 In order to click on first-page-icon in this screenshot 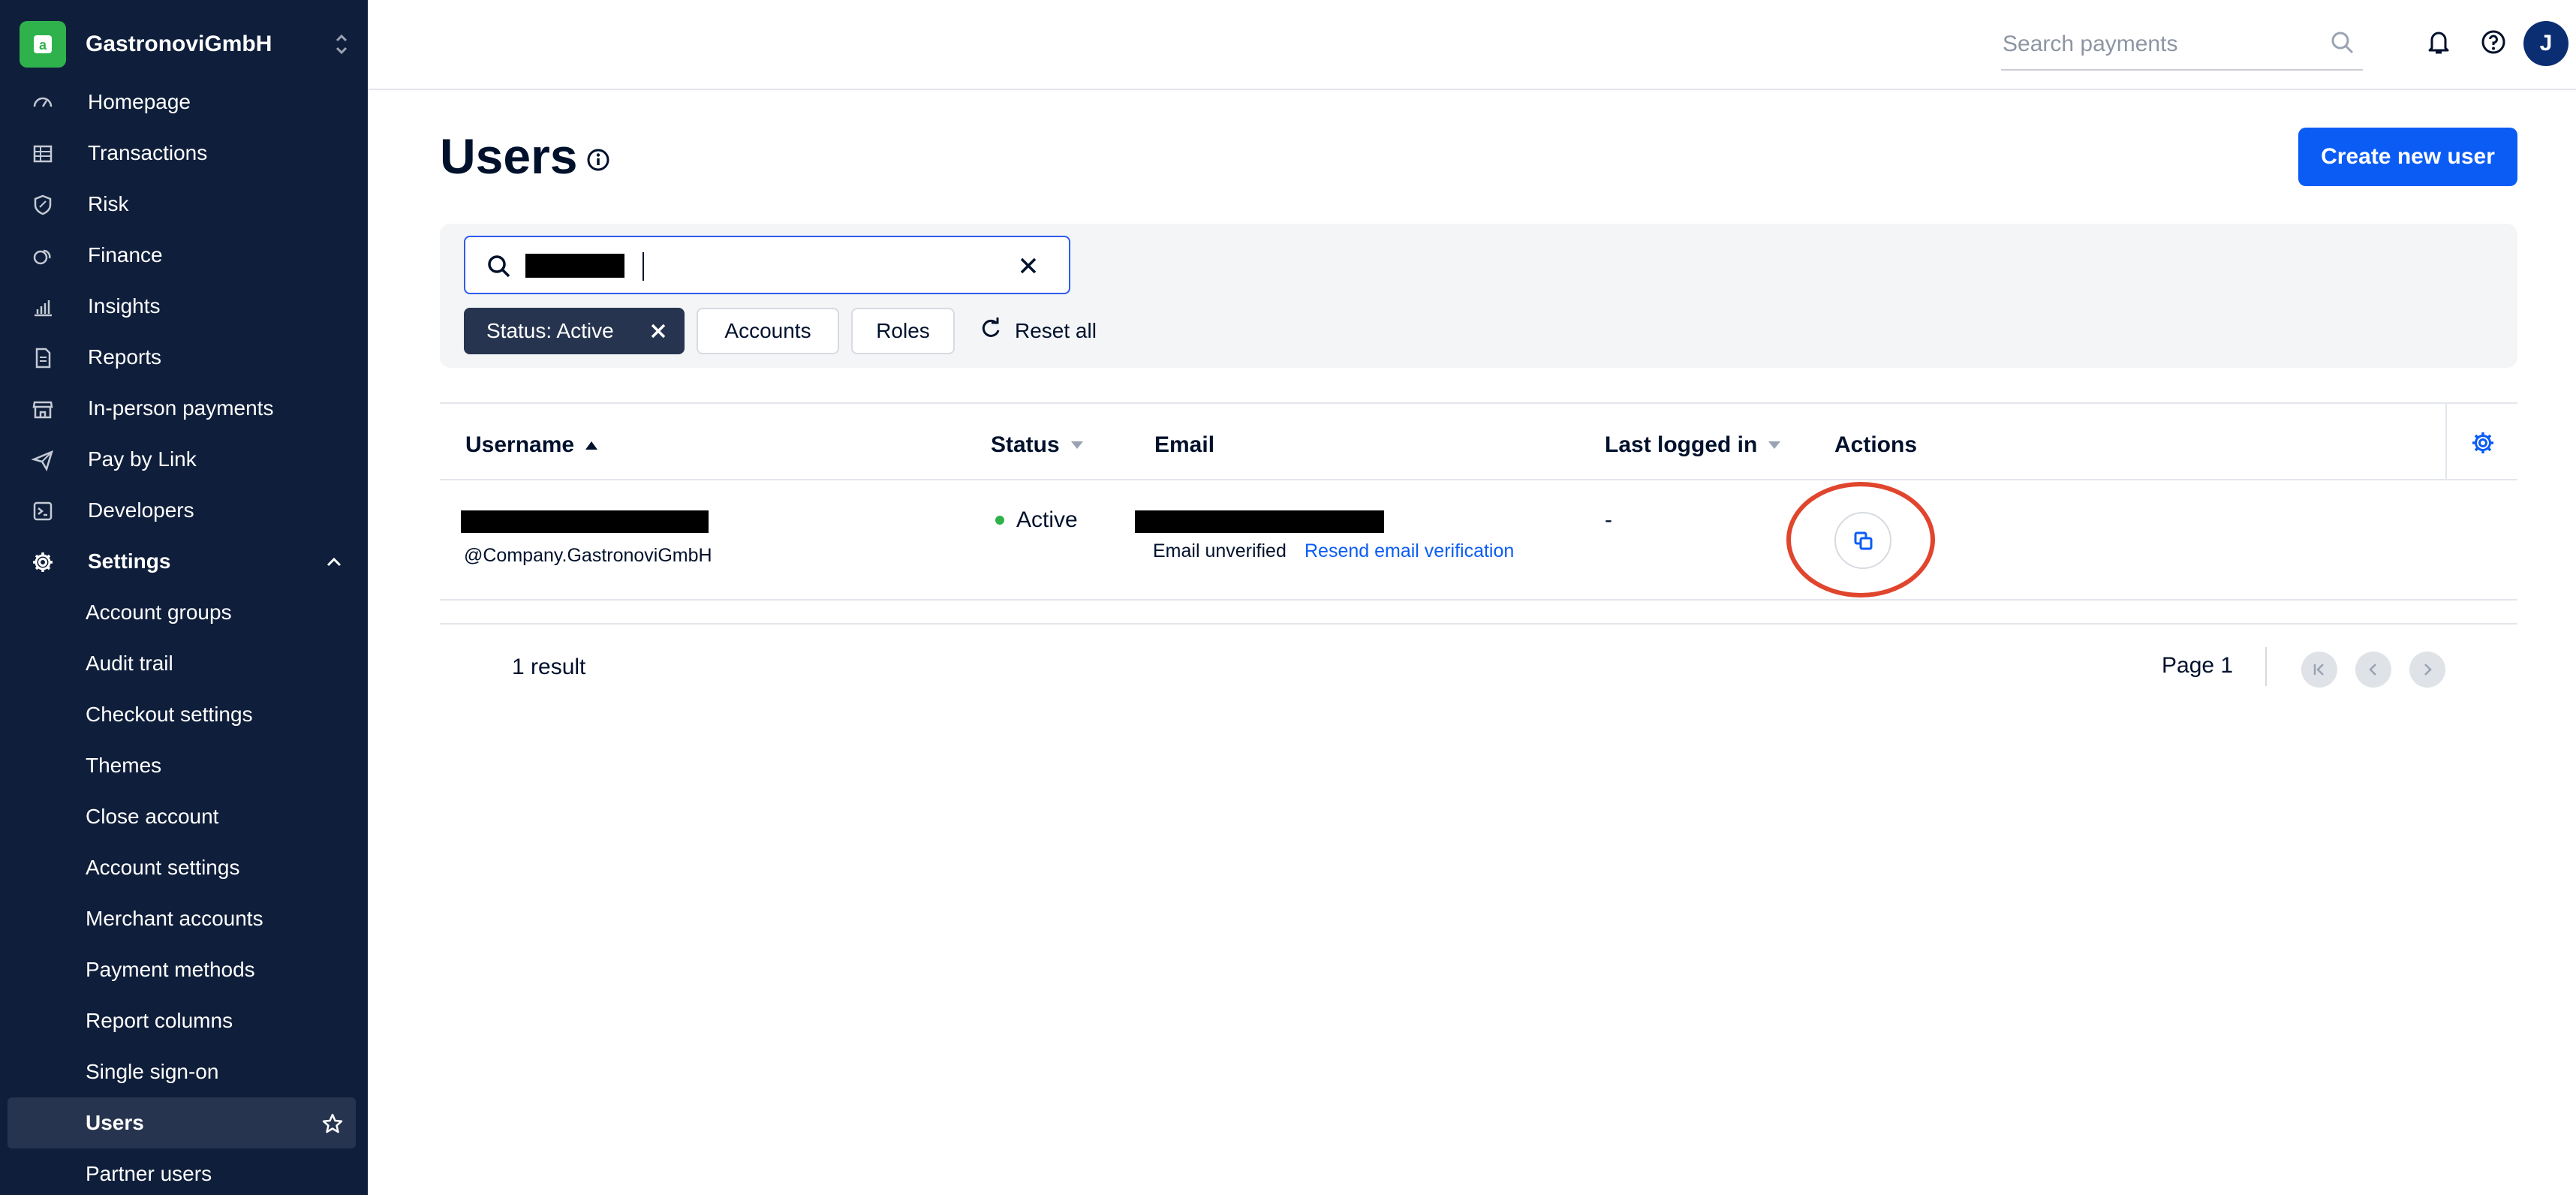, I will do `click(2318, 670)`.